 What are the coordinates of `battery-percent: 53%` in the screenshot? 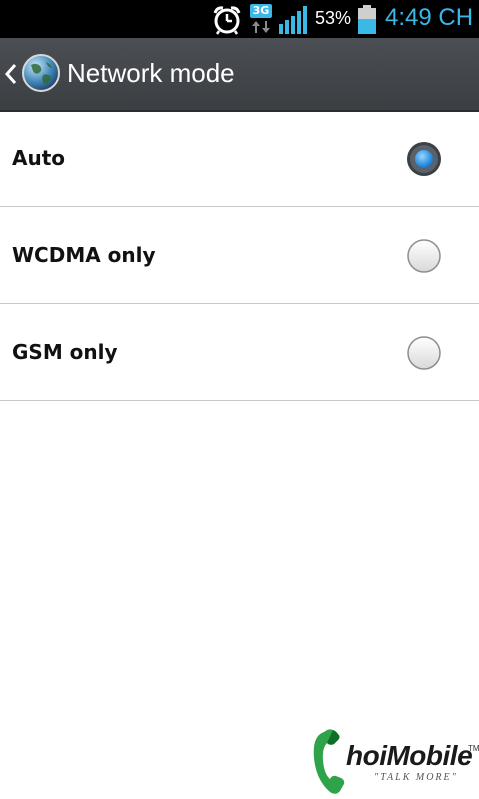 It's located at (333, 18).